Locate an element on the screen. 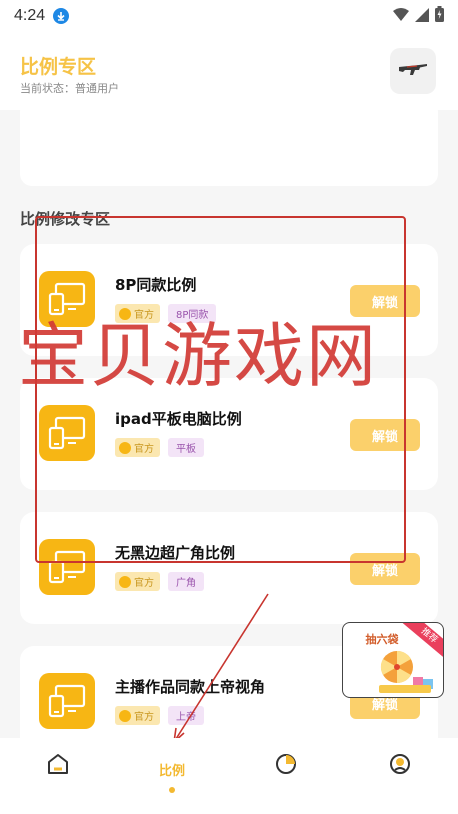  section-title: 比例修改专区 is located at coordinates (65, 219).